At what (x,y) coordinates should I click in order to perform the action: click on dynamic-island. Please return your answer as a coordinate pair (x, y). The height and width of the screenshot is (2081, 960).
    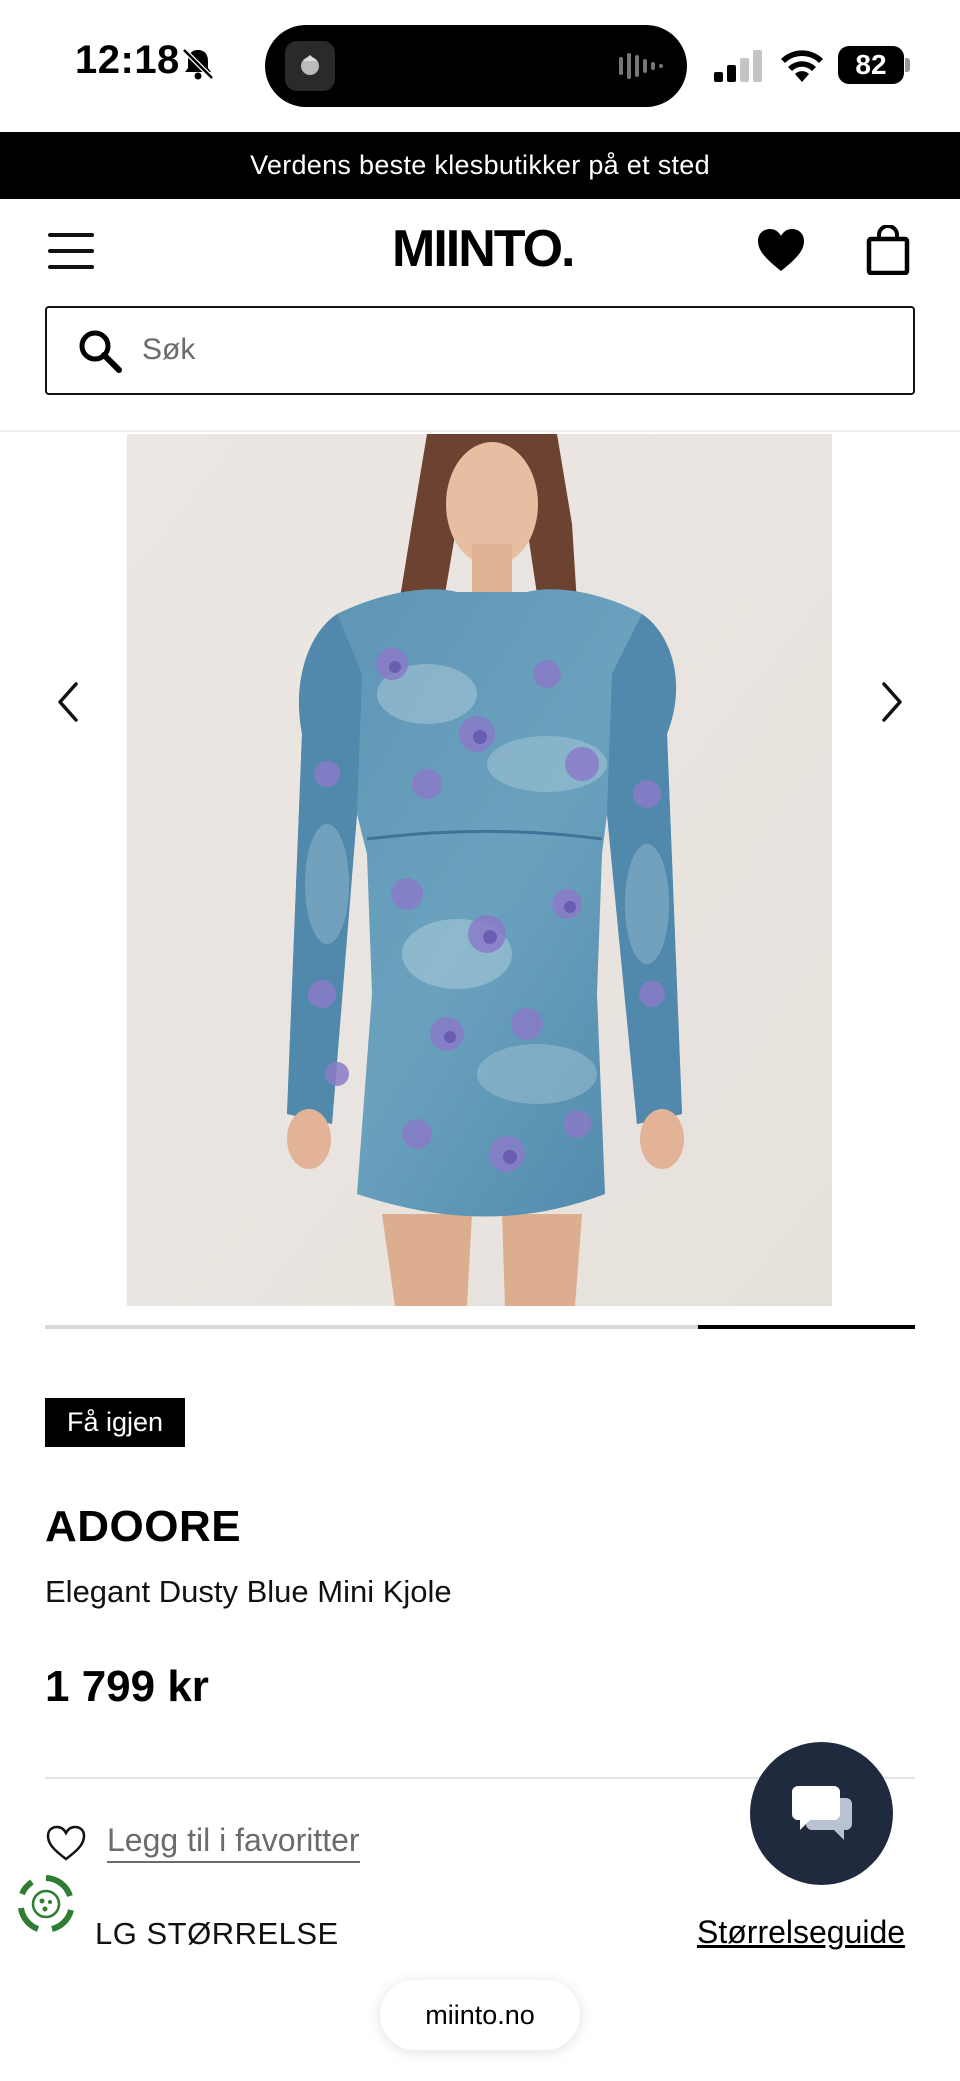
    Looking at the image, I should click on (476, 66).